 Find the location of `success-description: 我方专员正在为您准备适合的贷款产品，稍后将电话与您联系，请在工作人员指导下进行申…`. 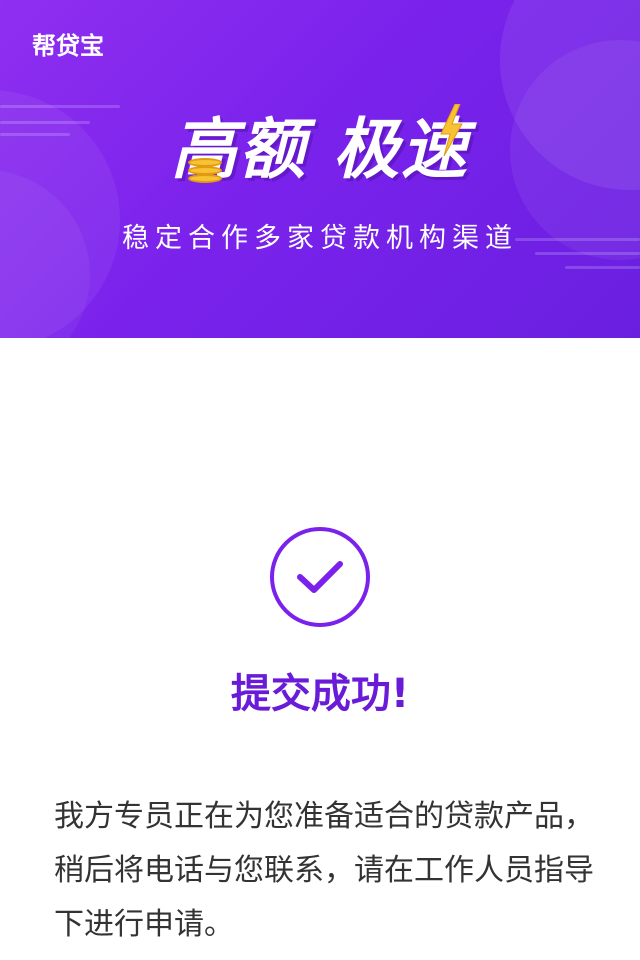

success-description: 我方专员正在为您准备适合的贷款产品，稍后将电话与您联系，请在工作人员指导下进行申… is located at coordinates (324, 870).